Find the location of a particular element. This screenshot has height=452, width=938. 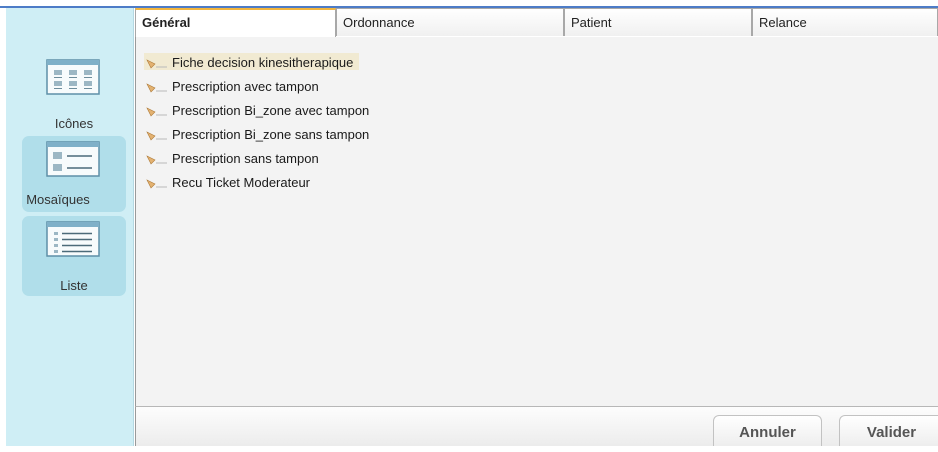

view-switcher-sidebar: Icônes Mosaïques Liste is located at coordinates (70, 227).